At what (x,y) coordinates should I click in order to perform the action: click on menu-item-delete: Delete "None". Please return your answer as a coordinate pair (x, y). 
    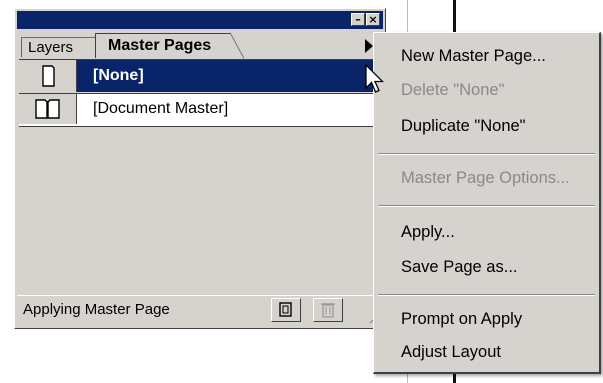
    Looking at the image, I should click on (452, 90).